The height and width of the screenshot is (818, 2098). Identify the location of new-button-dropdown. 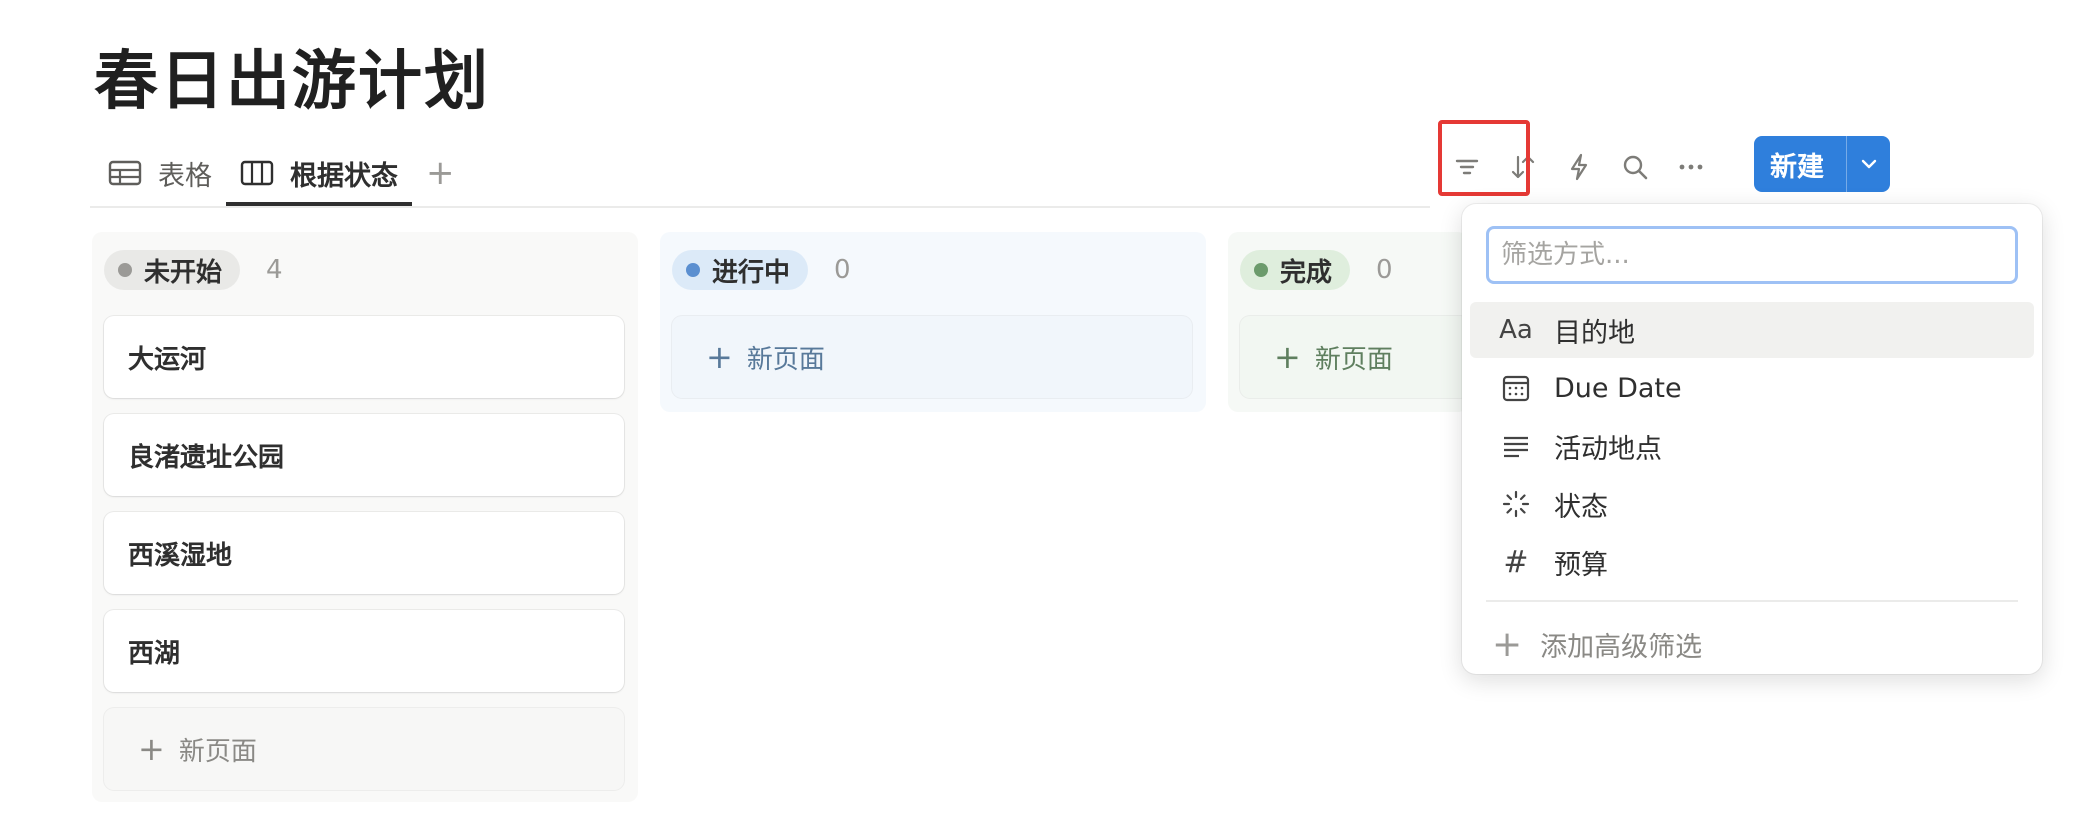
(1868, 164).